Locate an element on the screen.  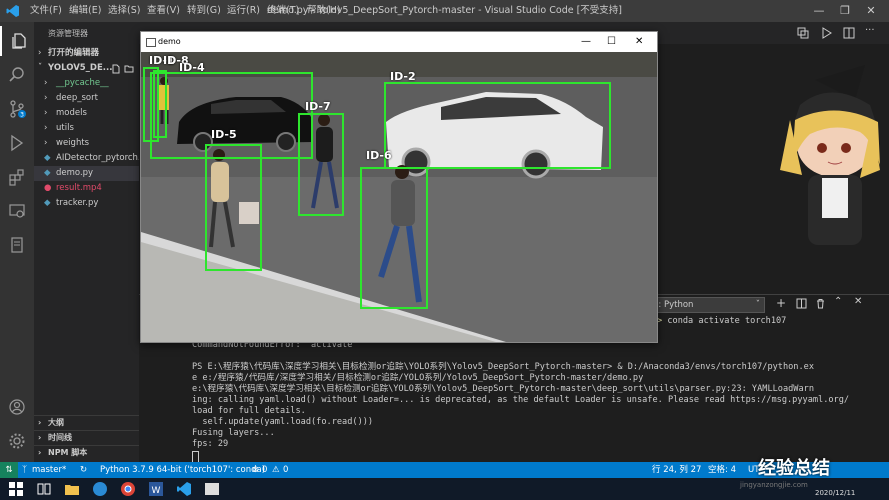
trash-icon is located at coordinates (820, 303).